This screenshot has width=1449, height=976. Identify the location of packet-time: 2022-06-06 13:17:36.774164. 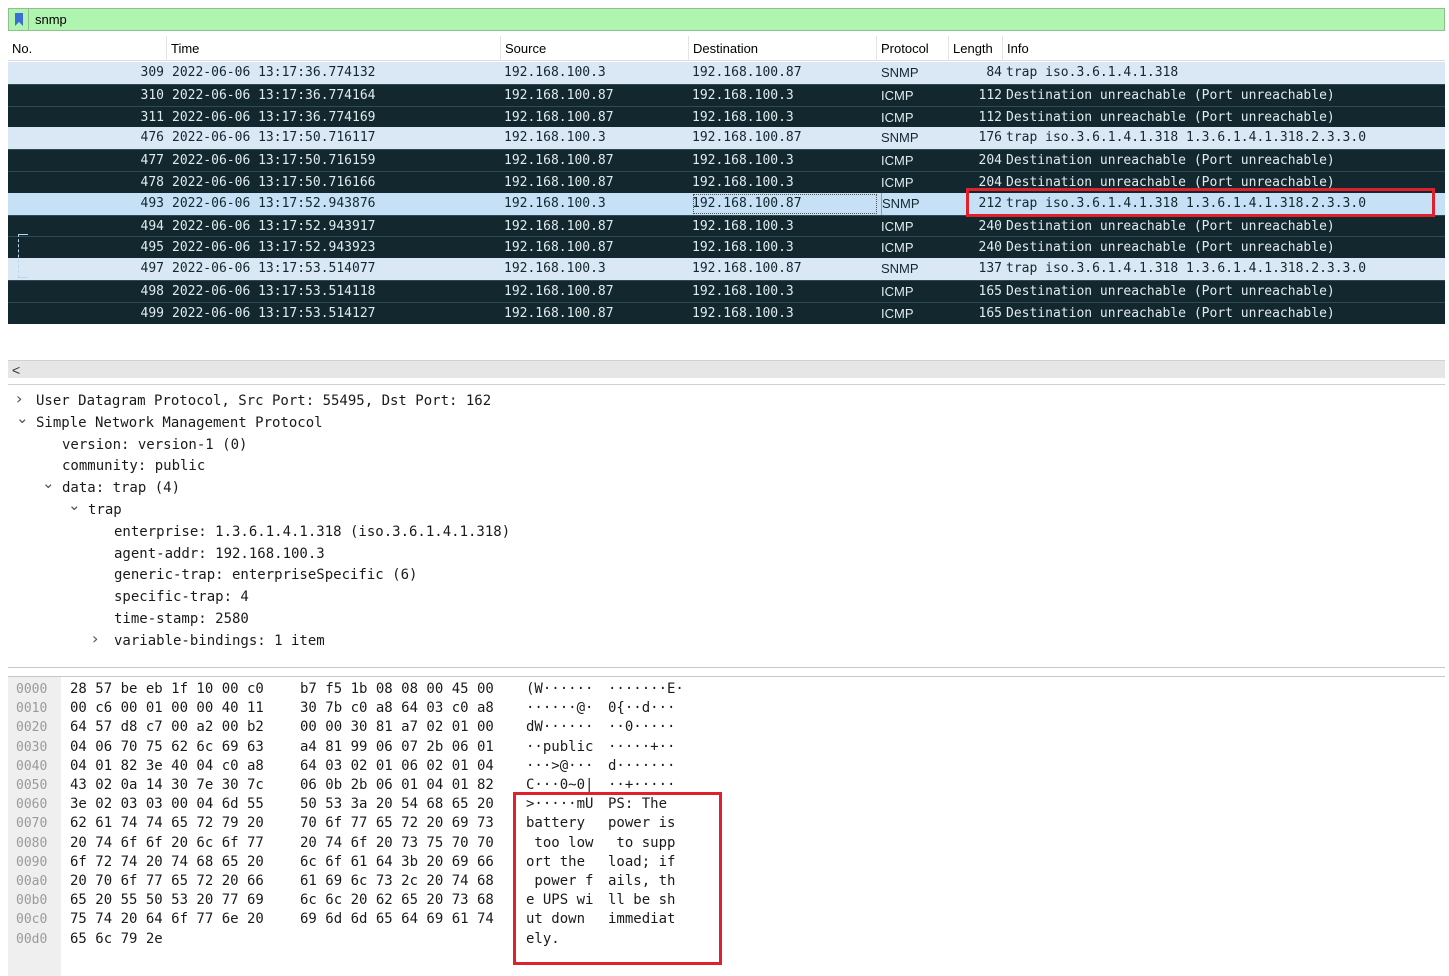
(274, 95).